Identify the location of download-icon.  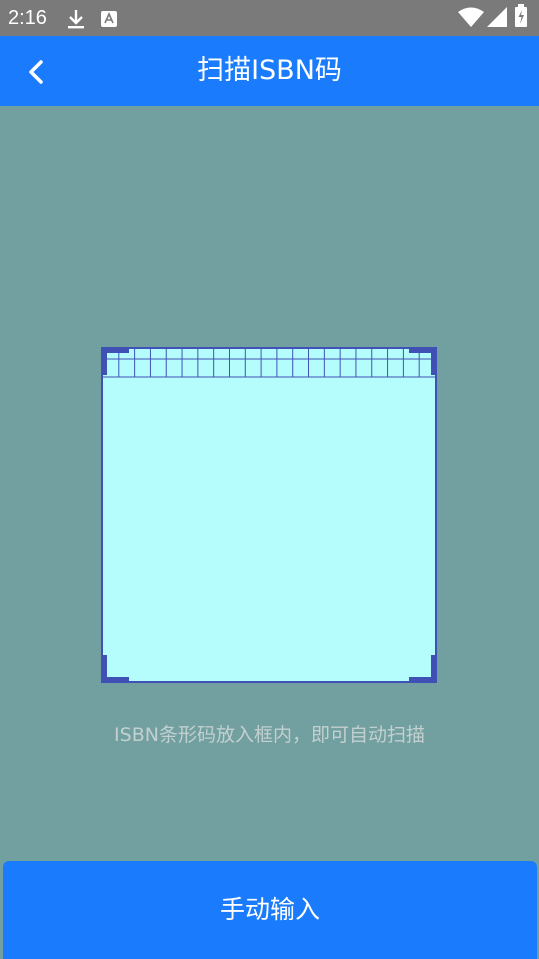
(76, 21).